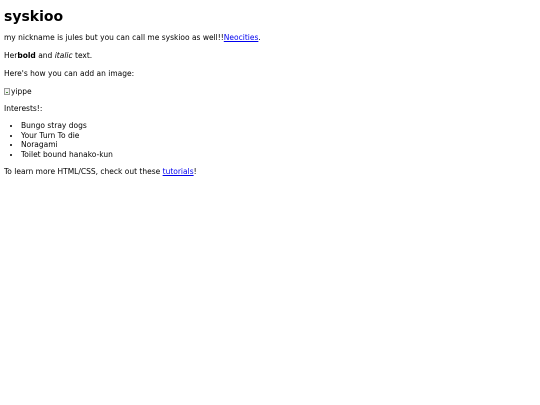 The width and height of the screenshot is (540, 405). Describe the element at coordinates (7, 91) in the screenshot. I see `broken-image-icon` at that location.